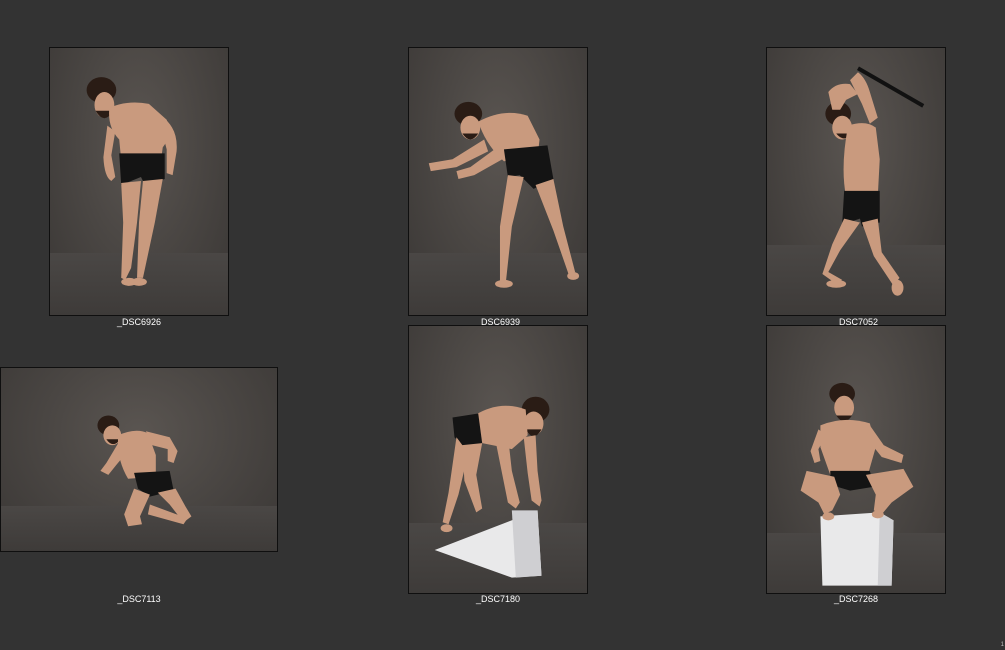 The width and height of the screenshot is (1005, 650). I want to click on figure-standing-leaning, so click(131, 181).